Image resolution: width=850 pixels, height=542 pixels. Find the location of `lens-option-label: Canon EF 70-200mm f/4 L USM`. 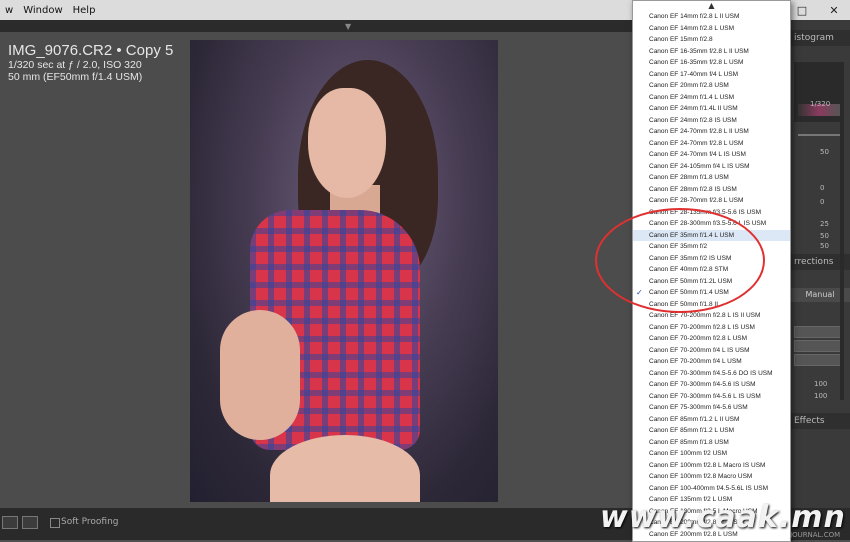

lens-option-label: Canon EF 70-200mm f/4 L USM is located at coordinates (695, 361).